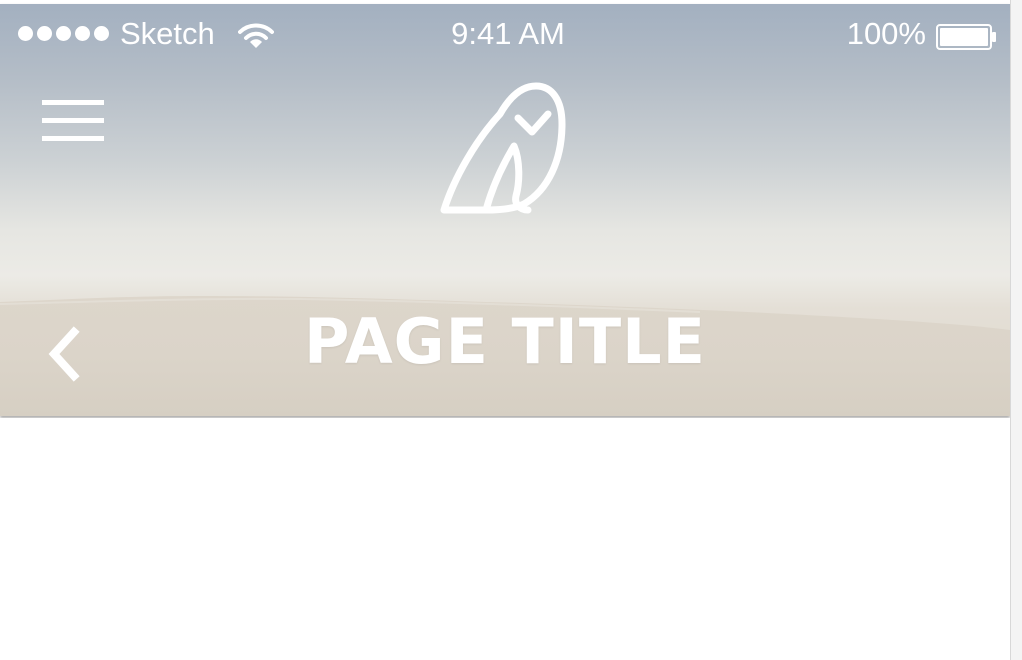 The image size is (1022, 660). I want to click on menu-button, so click(74, 123).